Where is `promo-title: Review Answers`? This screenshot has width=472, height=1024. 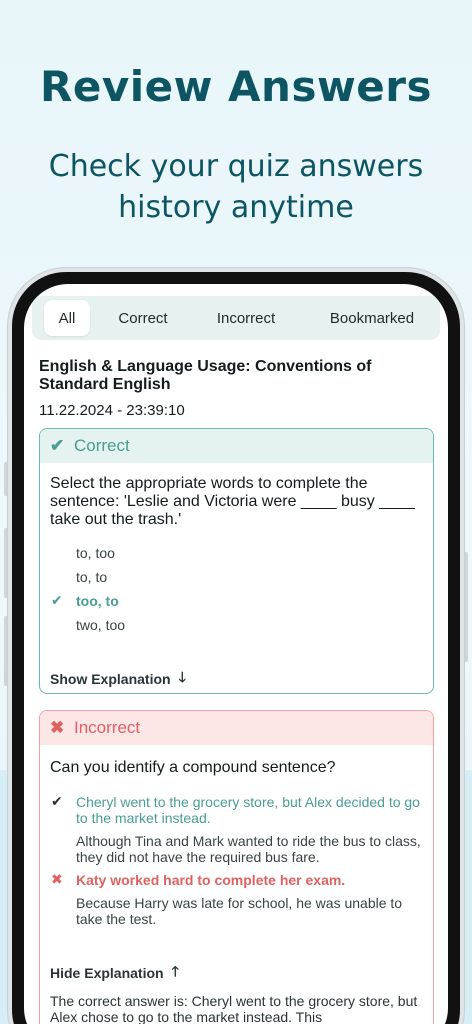 promo-title: Review Answers is located at coordinates (236, 86).